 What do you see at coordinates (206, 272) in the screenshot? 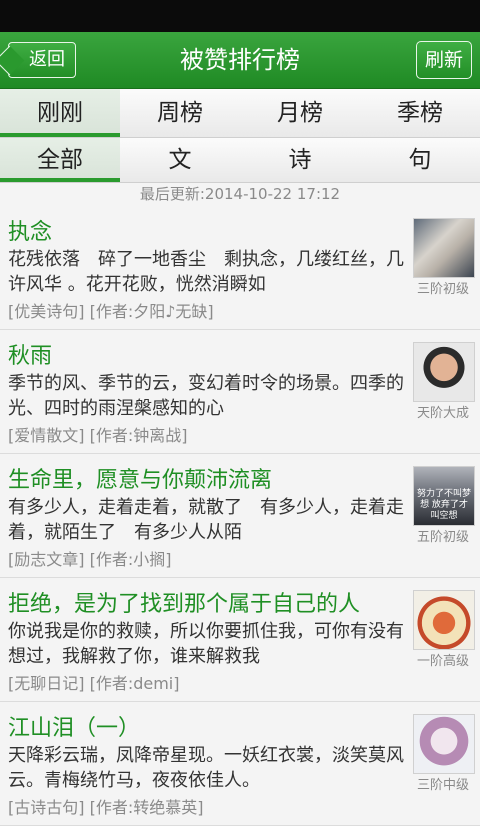
I see `item-excerpt: 花残依落 碎了一地香尘 剩执念，几缕红丝，几许风华 。花开花败，恍然消瞬如` at bounding box center [206, 272].